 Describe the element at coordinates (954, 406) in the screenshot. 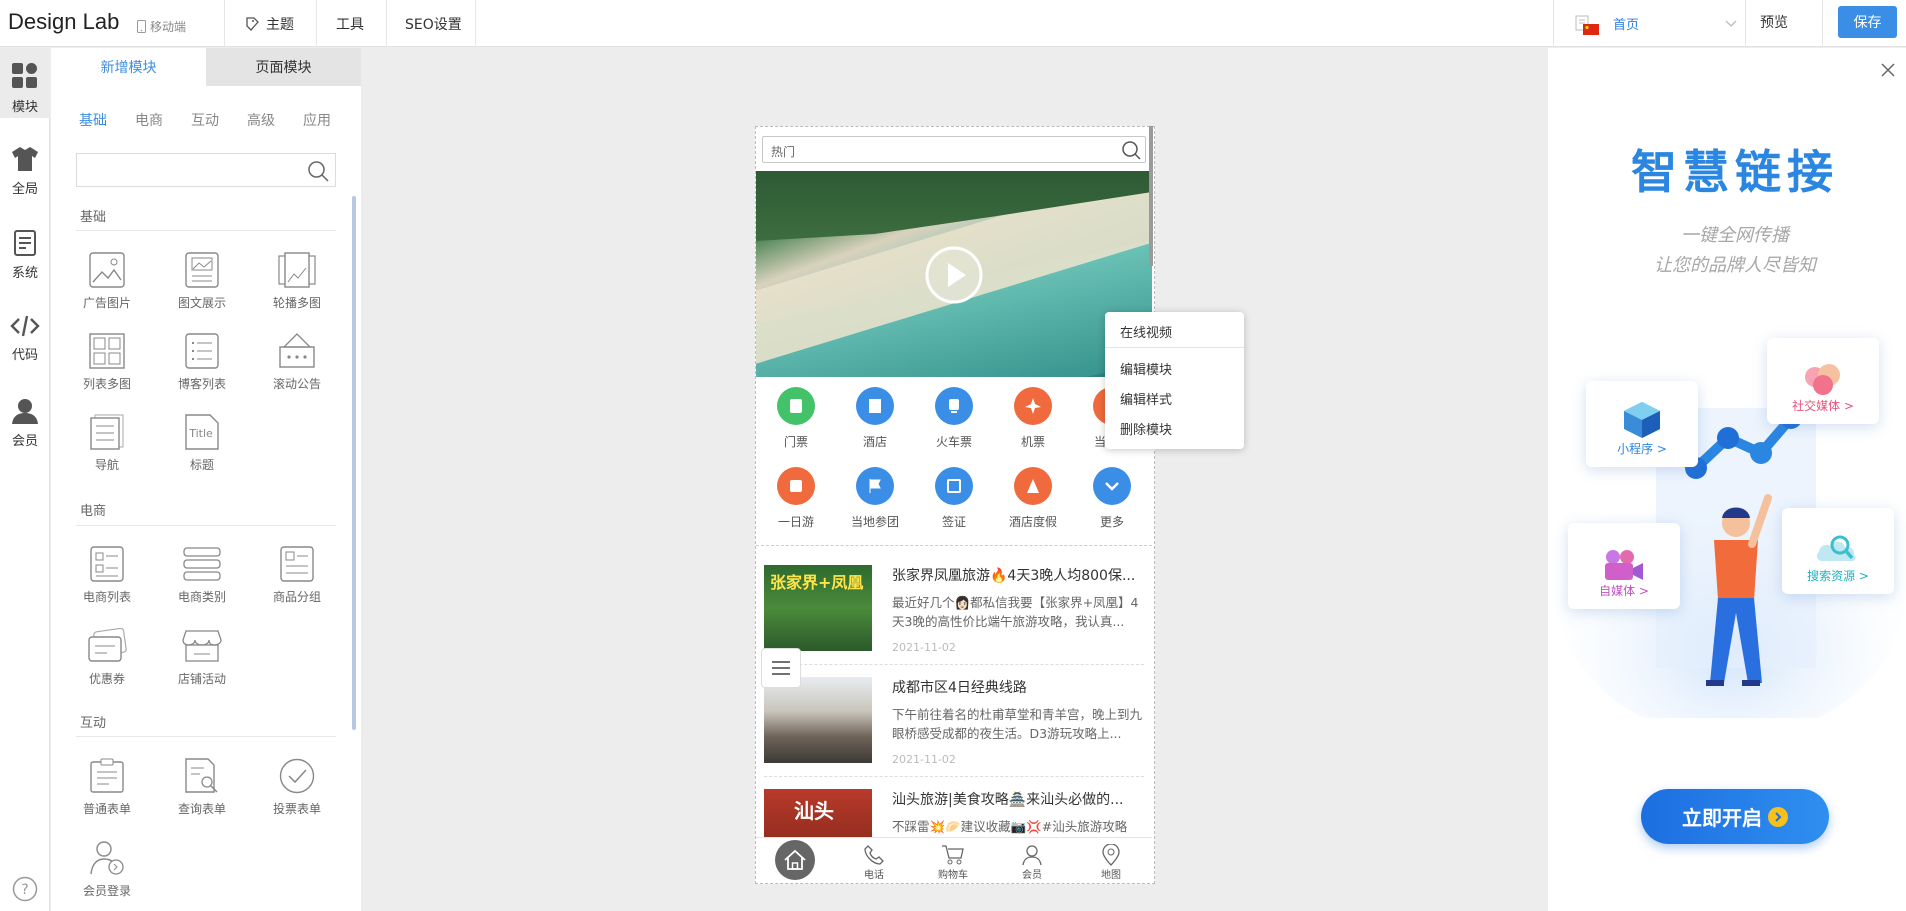

I see `train-icon` at that location.